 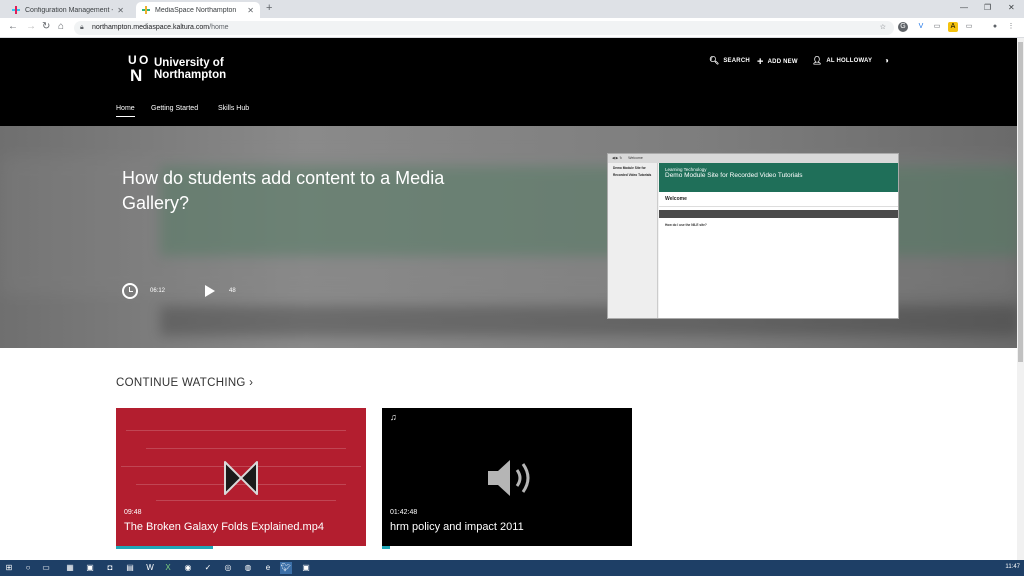 What do you see at coordinates (635, 158) in the screenshot?
I see `preview-topbar-label: Welcome` at bounding box center [635, 158].